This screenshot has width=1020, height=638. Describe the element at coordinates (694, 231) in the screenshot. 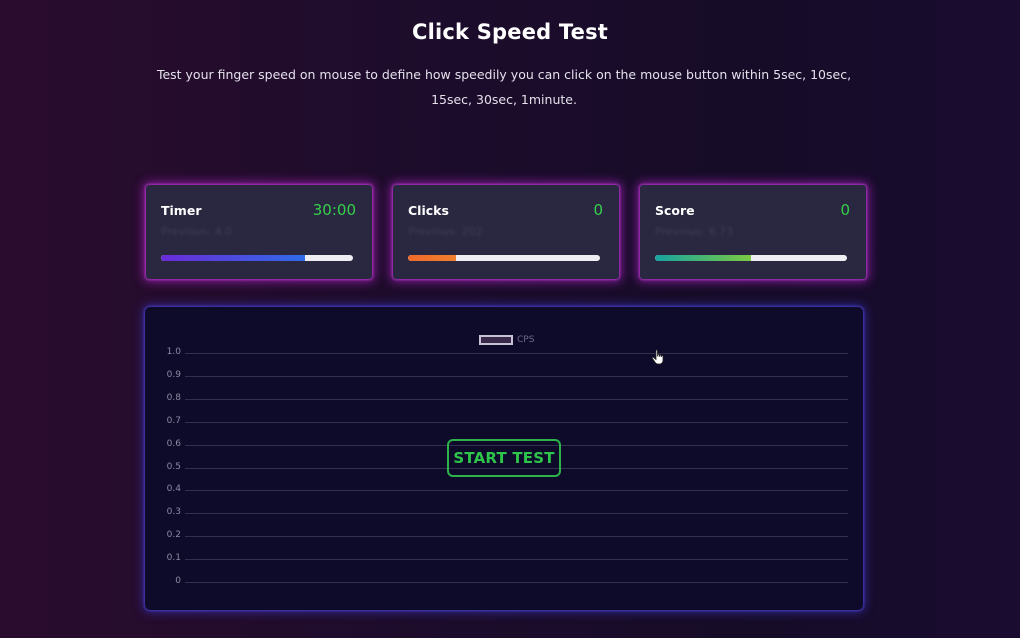

I see `score-previous: Previous: 6.73` at that location.